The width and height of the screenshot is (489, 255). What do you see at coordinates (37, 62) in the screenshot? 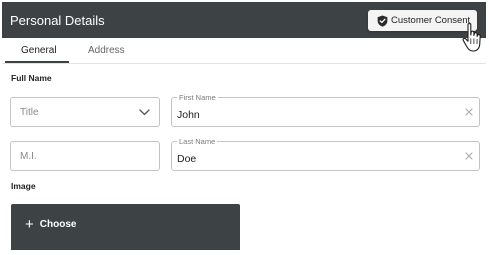
I see `active-tab-indicator` at bounding box center [37, 62].